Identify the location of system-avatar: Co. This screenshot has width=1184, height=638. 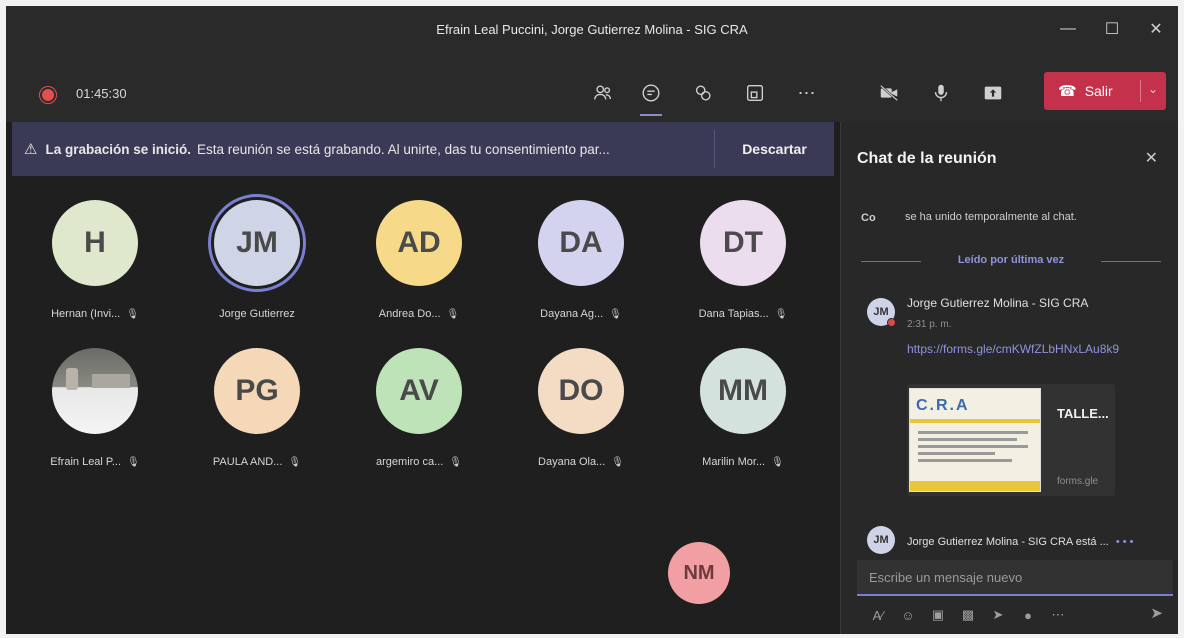
(868, 218).